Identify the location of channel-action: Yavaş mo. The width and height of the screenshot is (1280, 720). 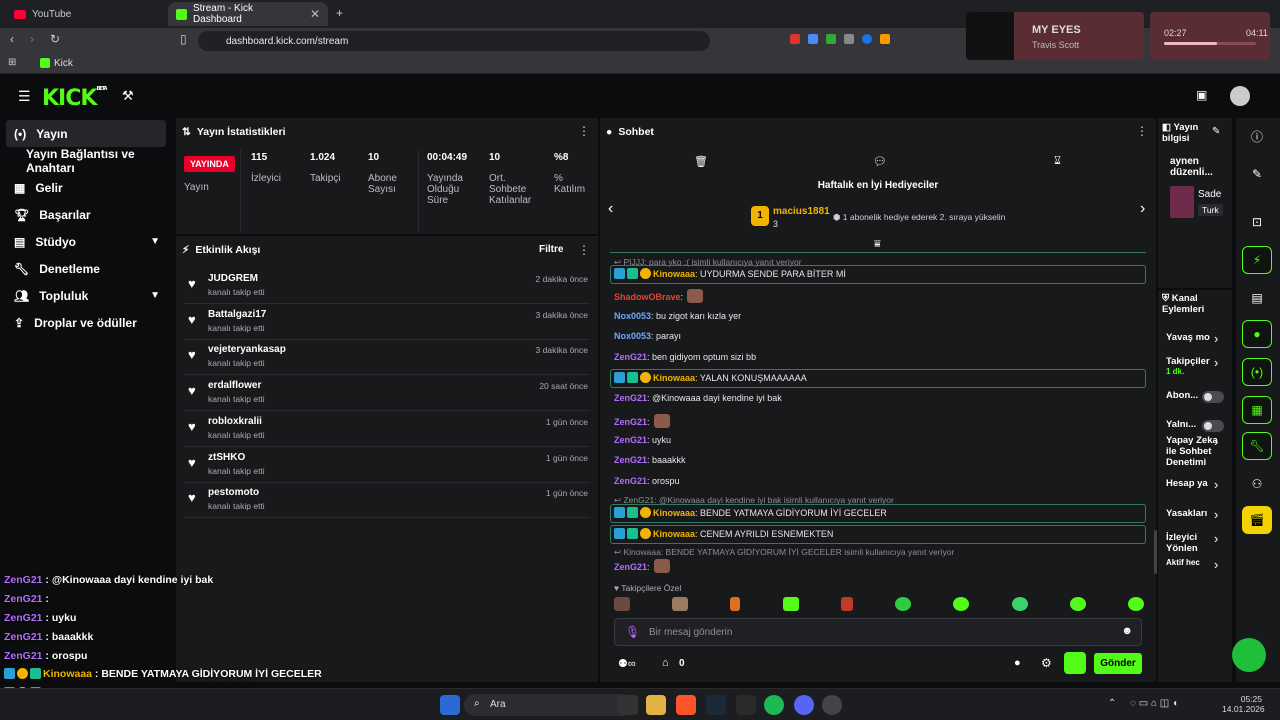
(1197, 337).